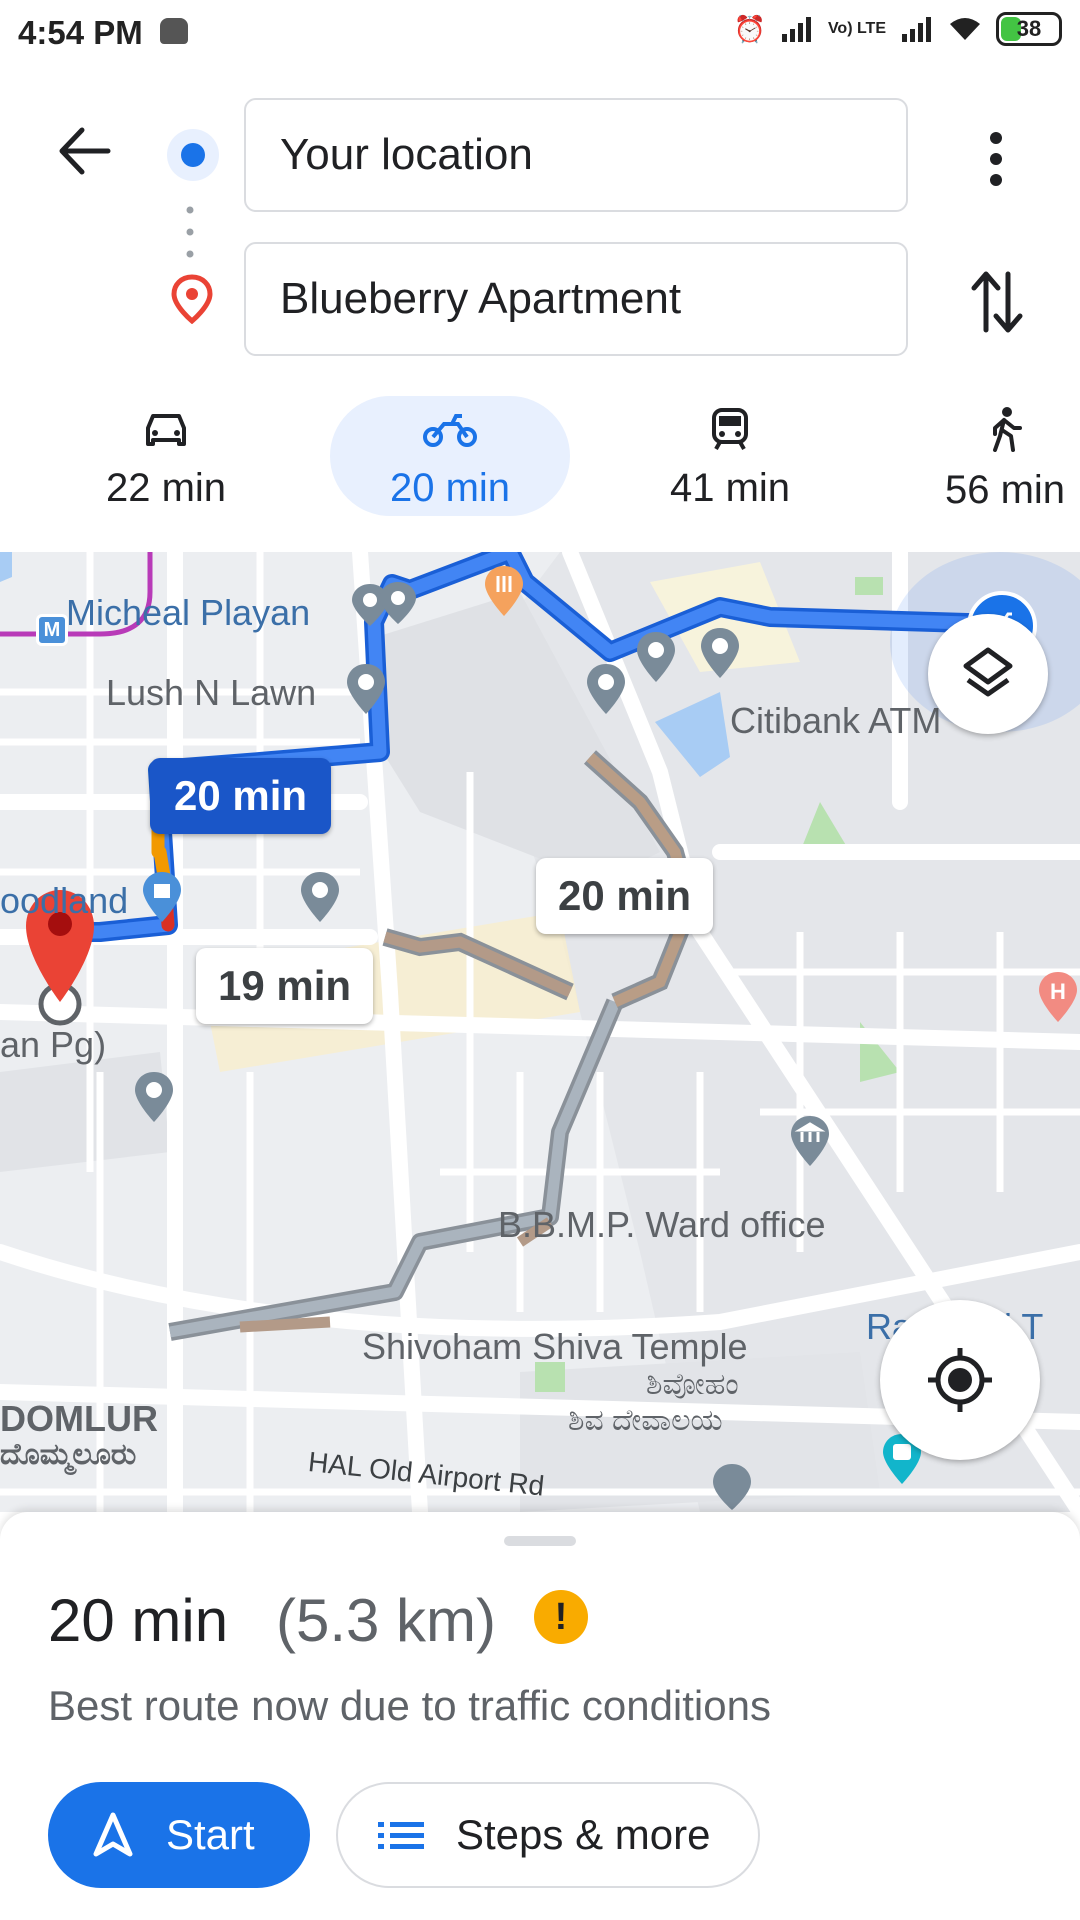 This screenshot has width=1080, height=1920. Describe the element at coordinates (749, 28) in the screenshot. I see `alarm-icon: ⏰` at that location.